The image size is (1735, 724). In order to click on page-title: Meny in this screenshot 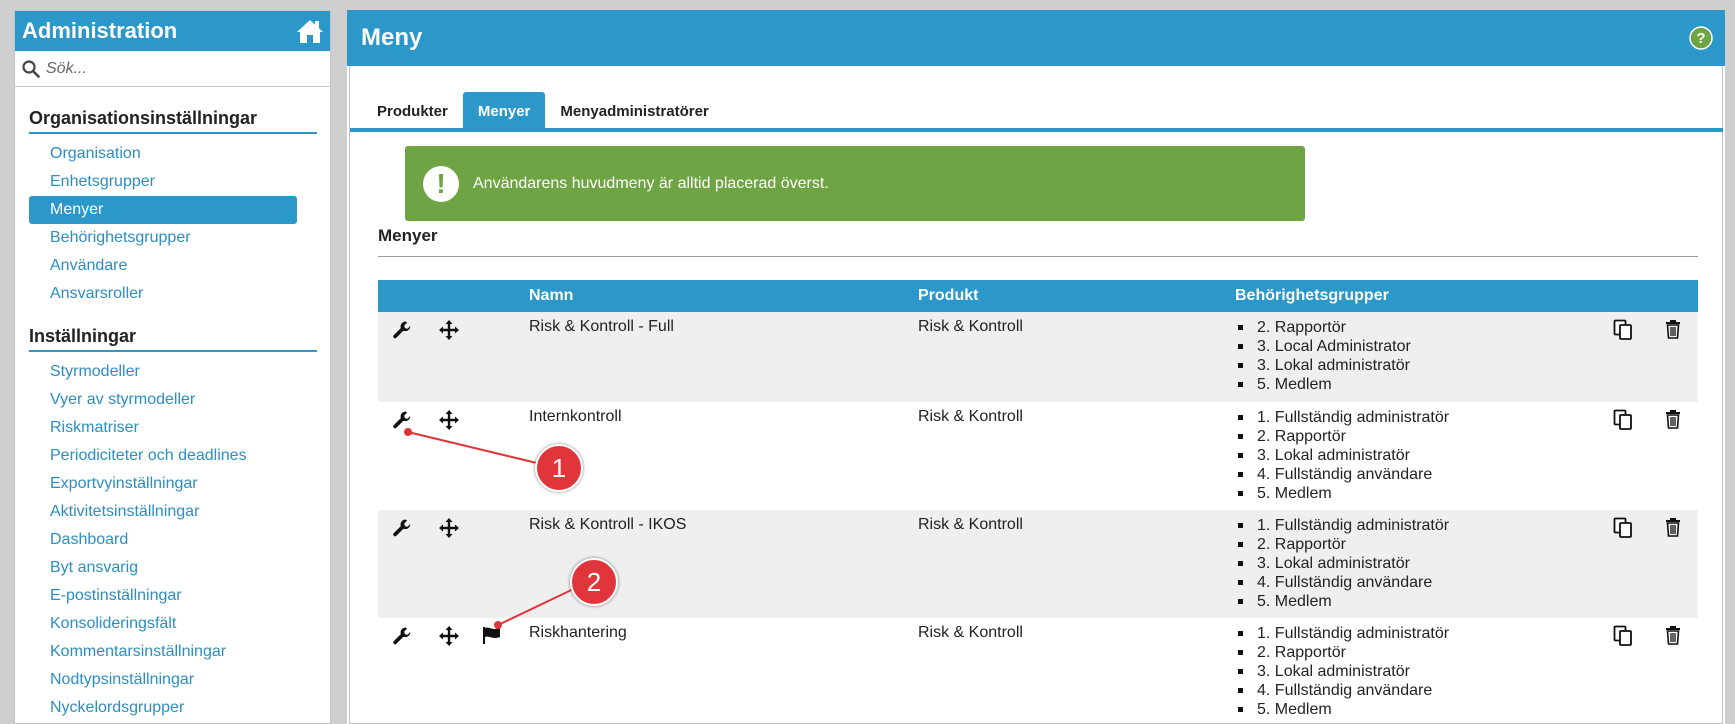, I will do `click(392, 37)`.